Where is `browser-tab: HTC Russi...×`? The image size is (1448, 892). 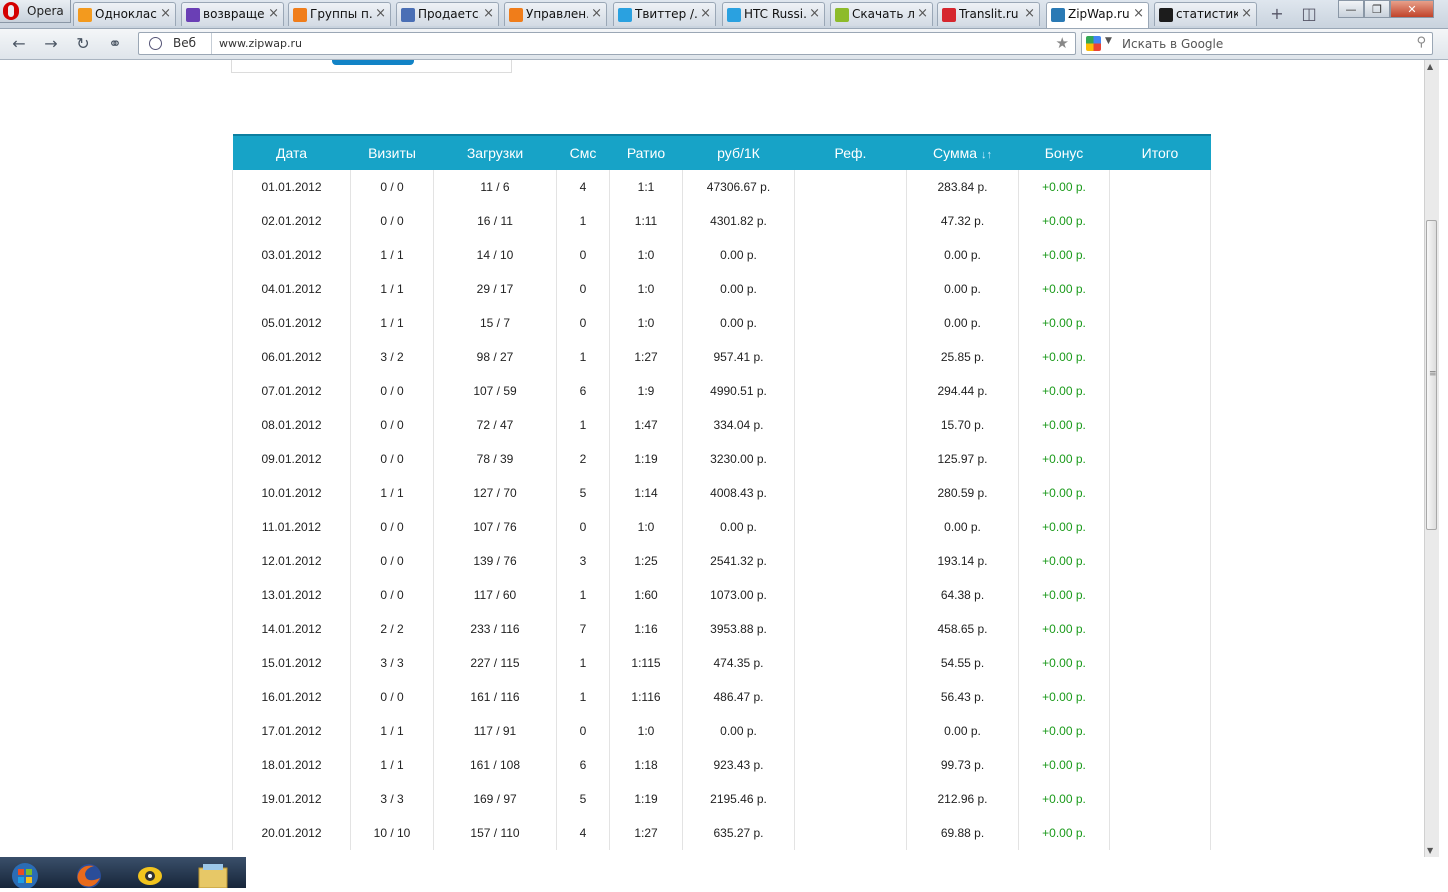
browser-tab: HTC Russi...× is located at coordinates (773, 14).